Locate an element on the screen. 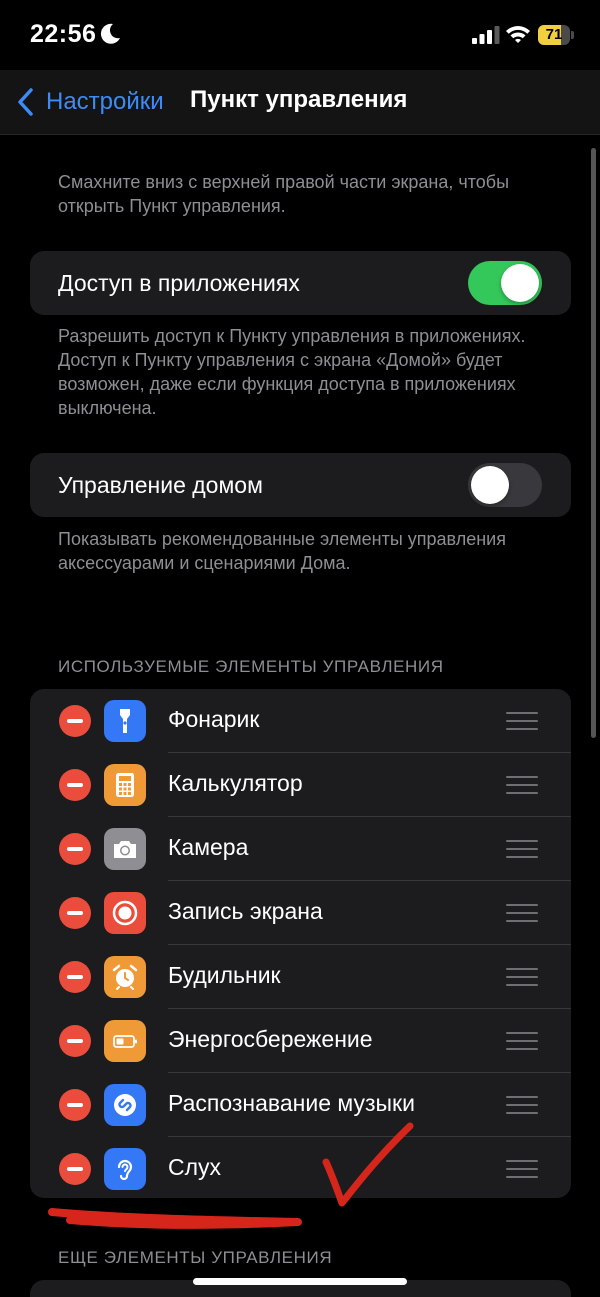 The width and height of the screenshot is (600, 1297). flashlight-icon is located at coordinates (125, 721).